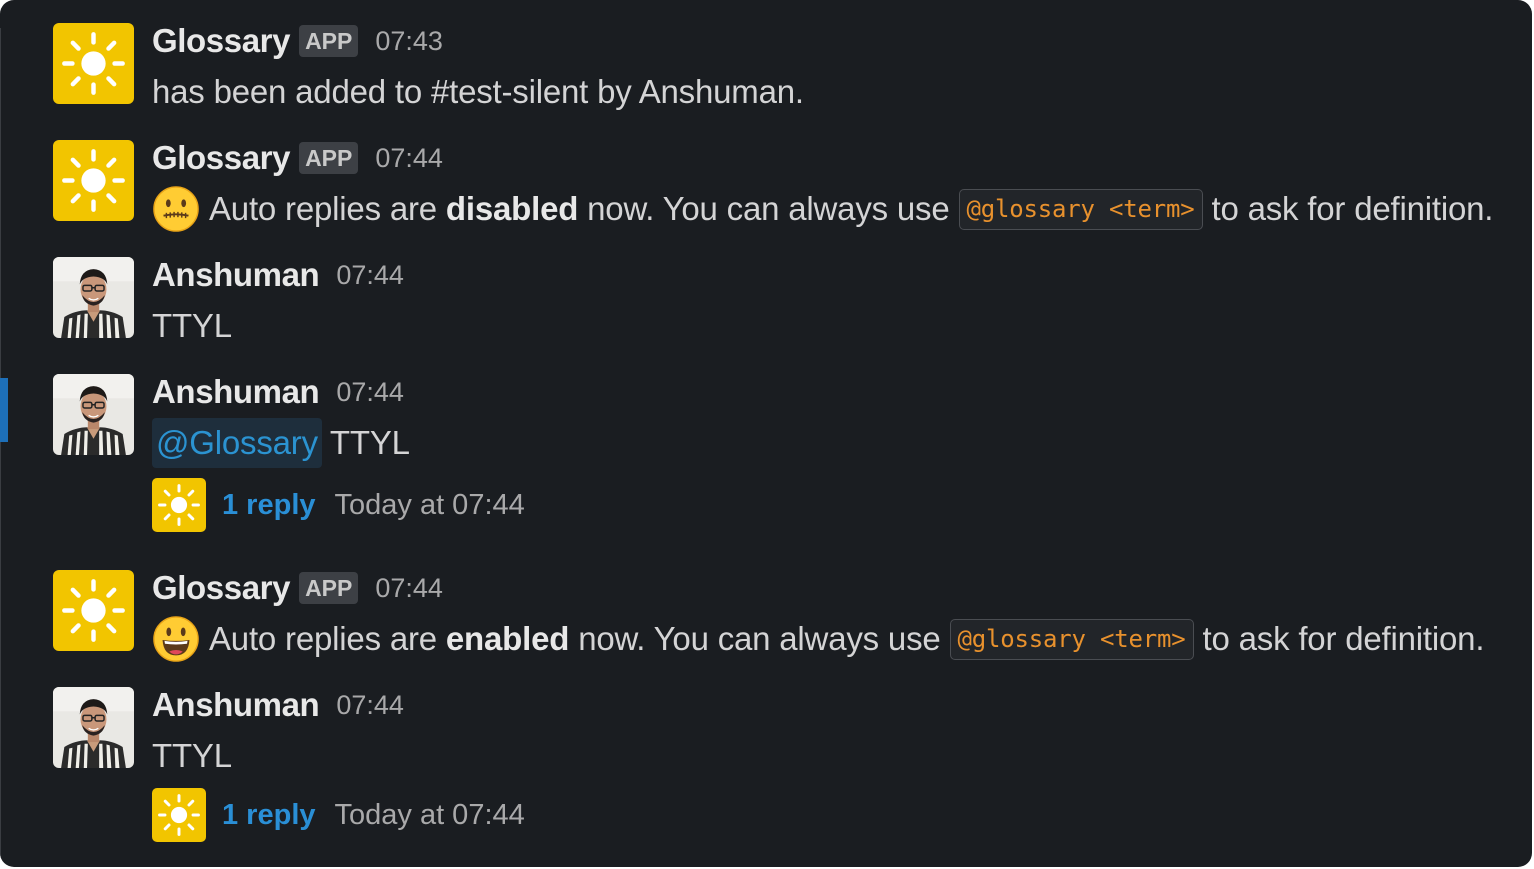 The height and width of the screenshot is (869, 1534). I want to click on user-mention: @Glossary, so click(237, 443).